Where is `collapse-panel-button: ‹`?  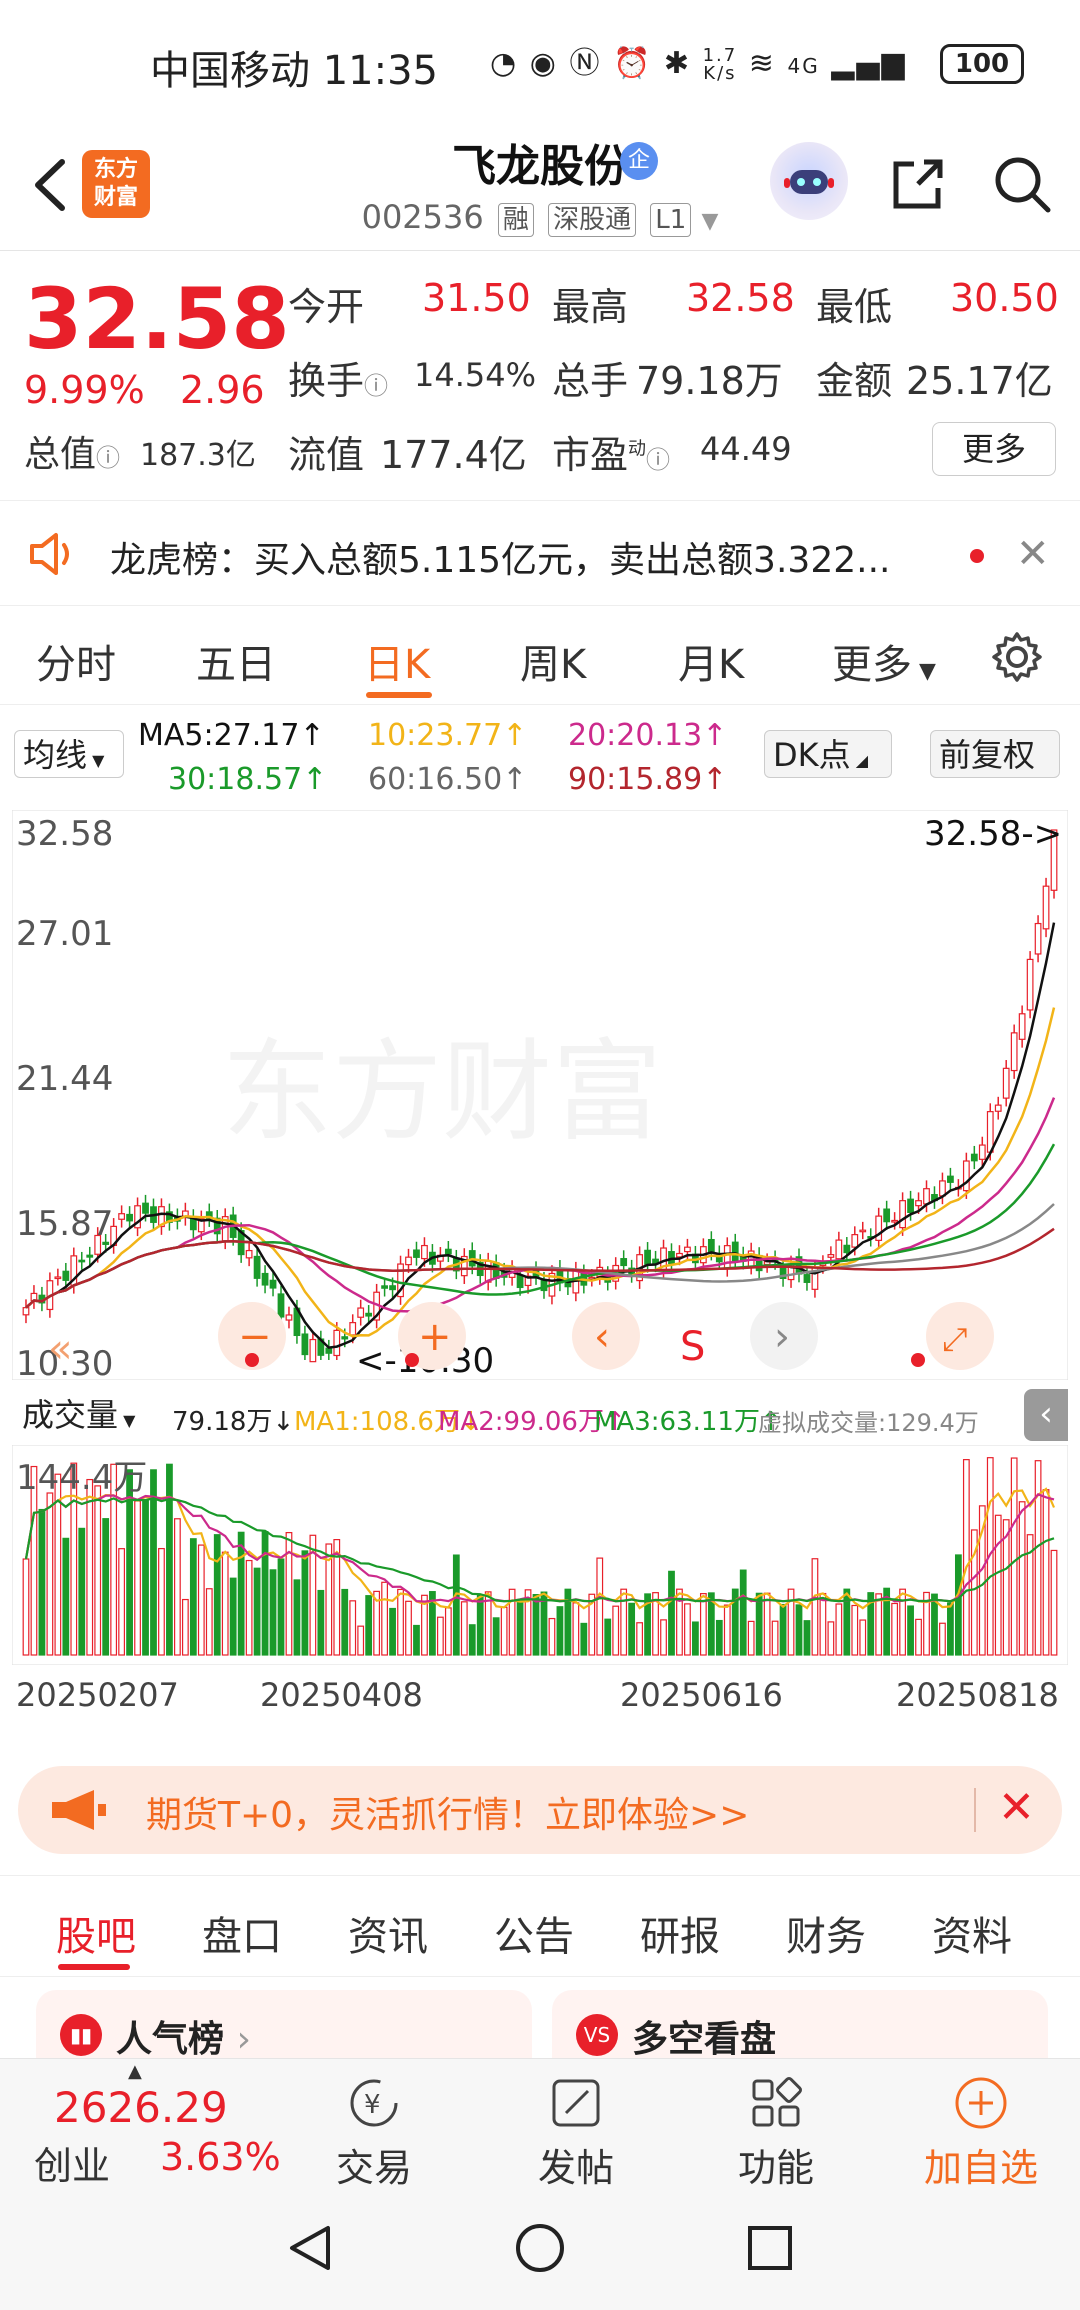 collapse-panel-button: ‹ is located at coordinates (1046, 1415).